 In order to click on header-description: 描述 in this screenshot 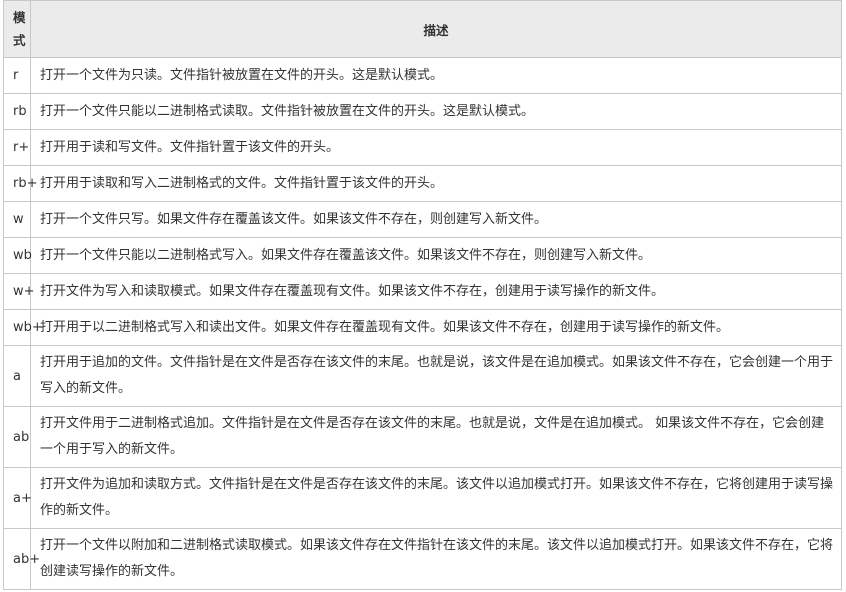, I will do `click(436, 29)`.